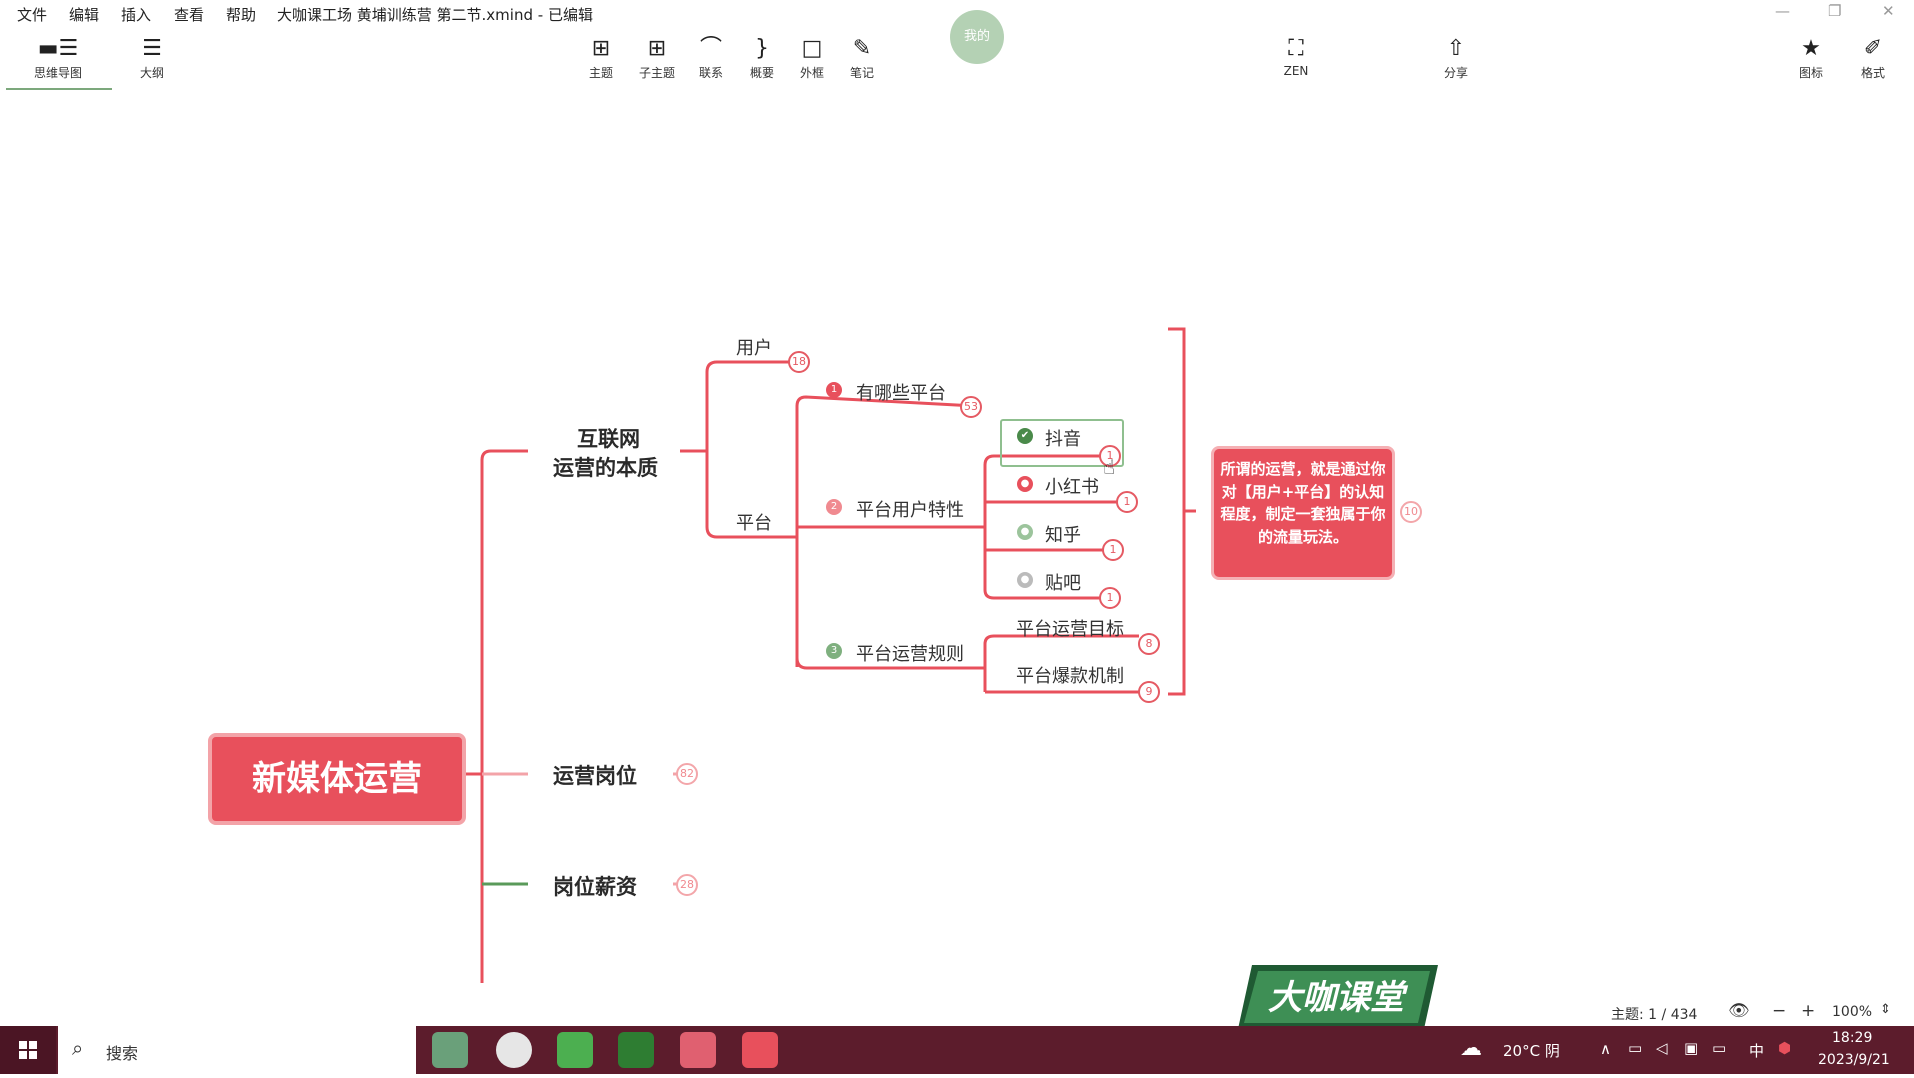  I want to click on topic-platform: 平台, so click(754, 522).